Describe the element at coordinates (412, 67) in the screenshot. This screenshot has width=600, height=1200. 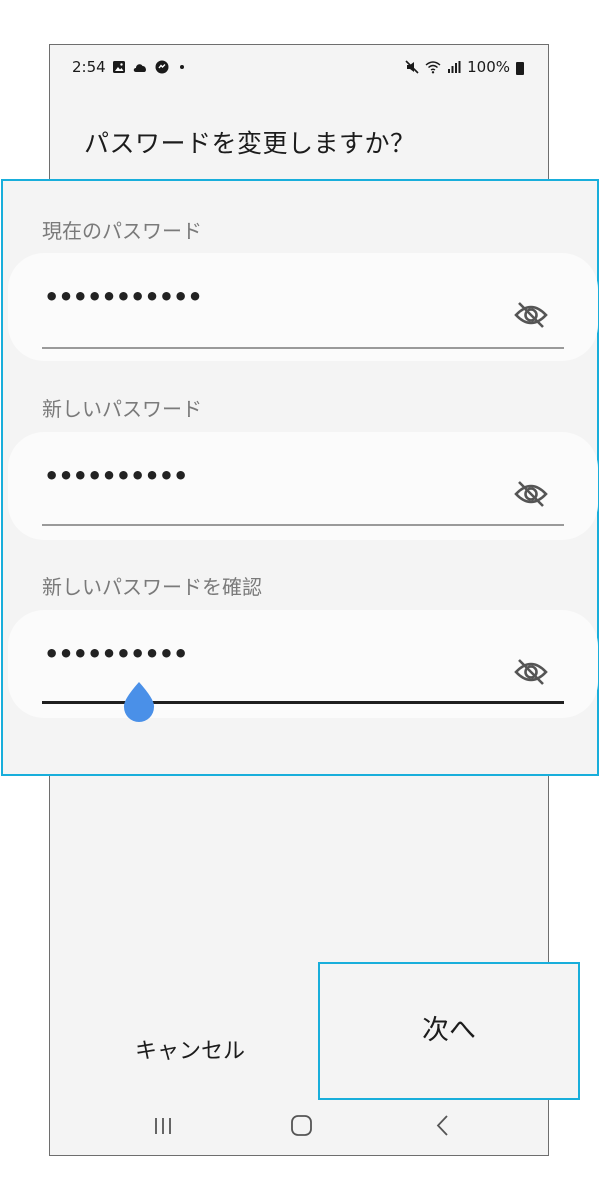
I see `mute-icon` at that location.